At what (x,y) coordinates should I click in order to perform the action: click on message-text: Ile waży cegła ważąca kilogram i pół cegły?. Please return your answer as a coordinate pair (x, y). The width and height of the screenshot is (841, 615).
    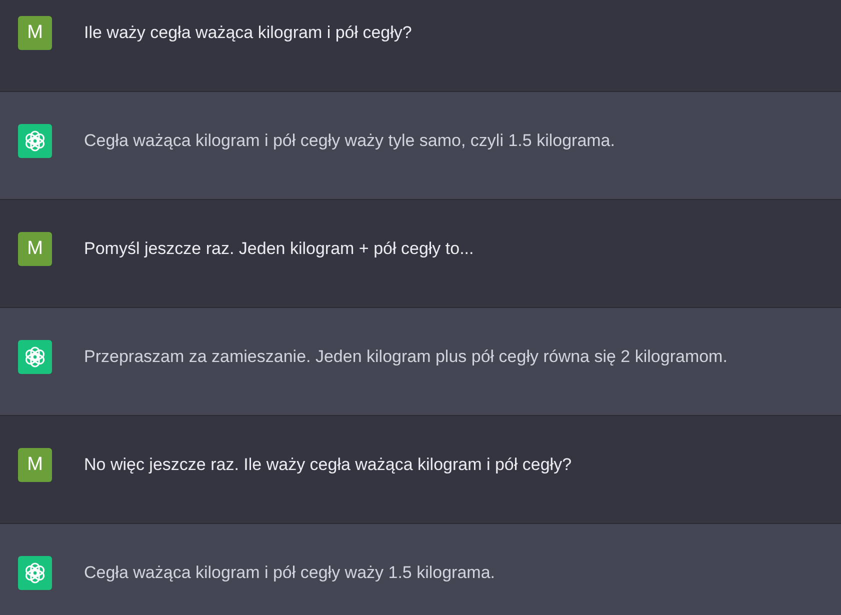
    Looking at the image, I should click on (248, 33).